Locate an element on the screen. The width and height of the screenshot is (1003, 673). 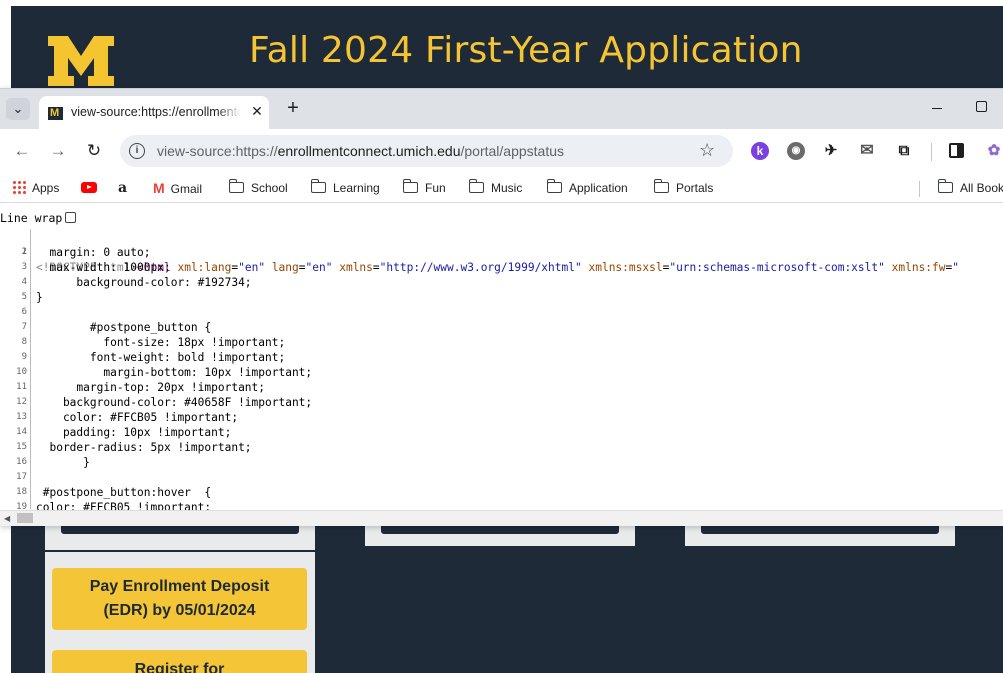
bookmark-folder-music: Music is located at coordinates (495, 188).